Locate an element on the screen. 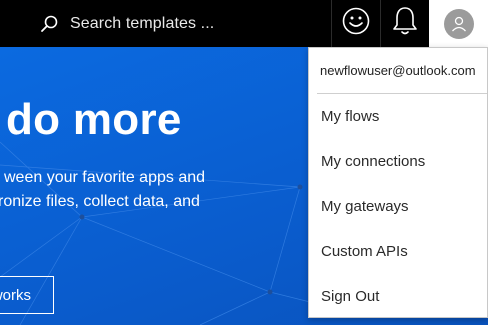  hero-cta-button: works is located at coordinates (27, 295).